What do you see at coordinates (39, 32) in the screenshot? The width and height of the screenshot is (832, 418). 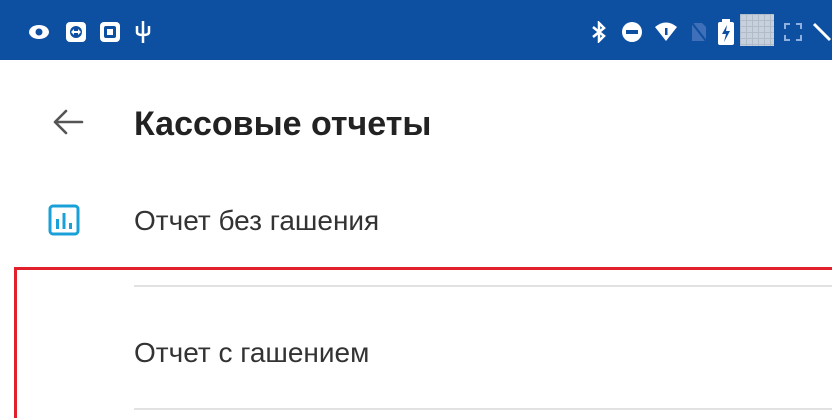 I see `eye-icon` at bounding box center [39, 32].